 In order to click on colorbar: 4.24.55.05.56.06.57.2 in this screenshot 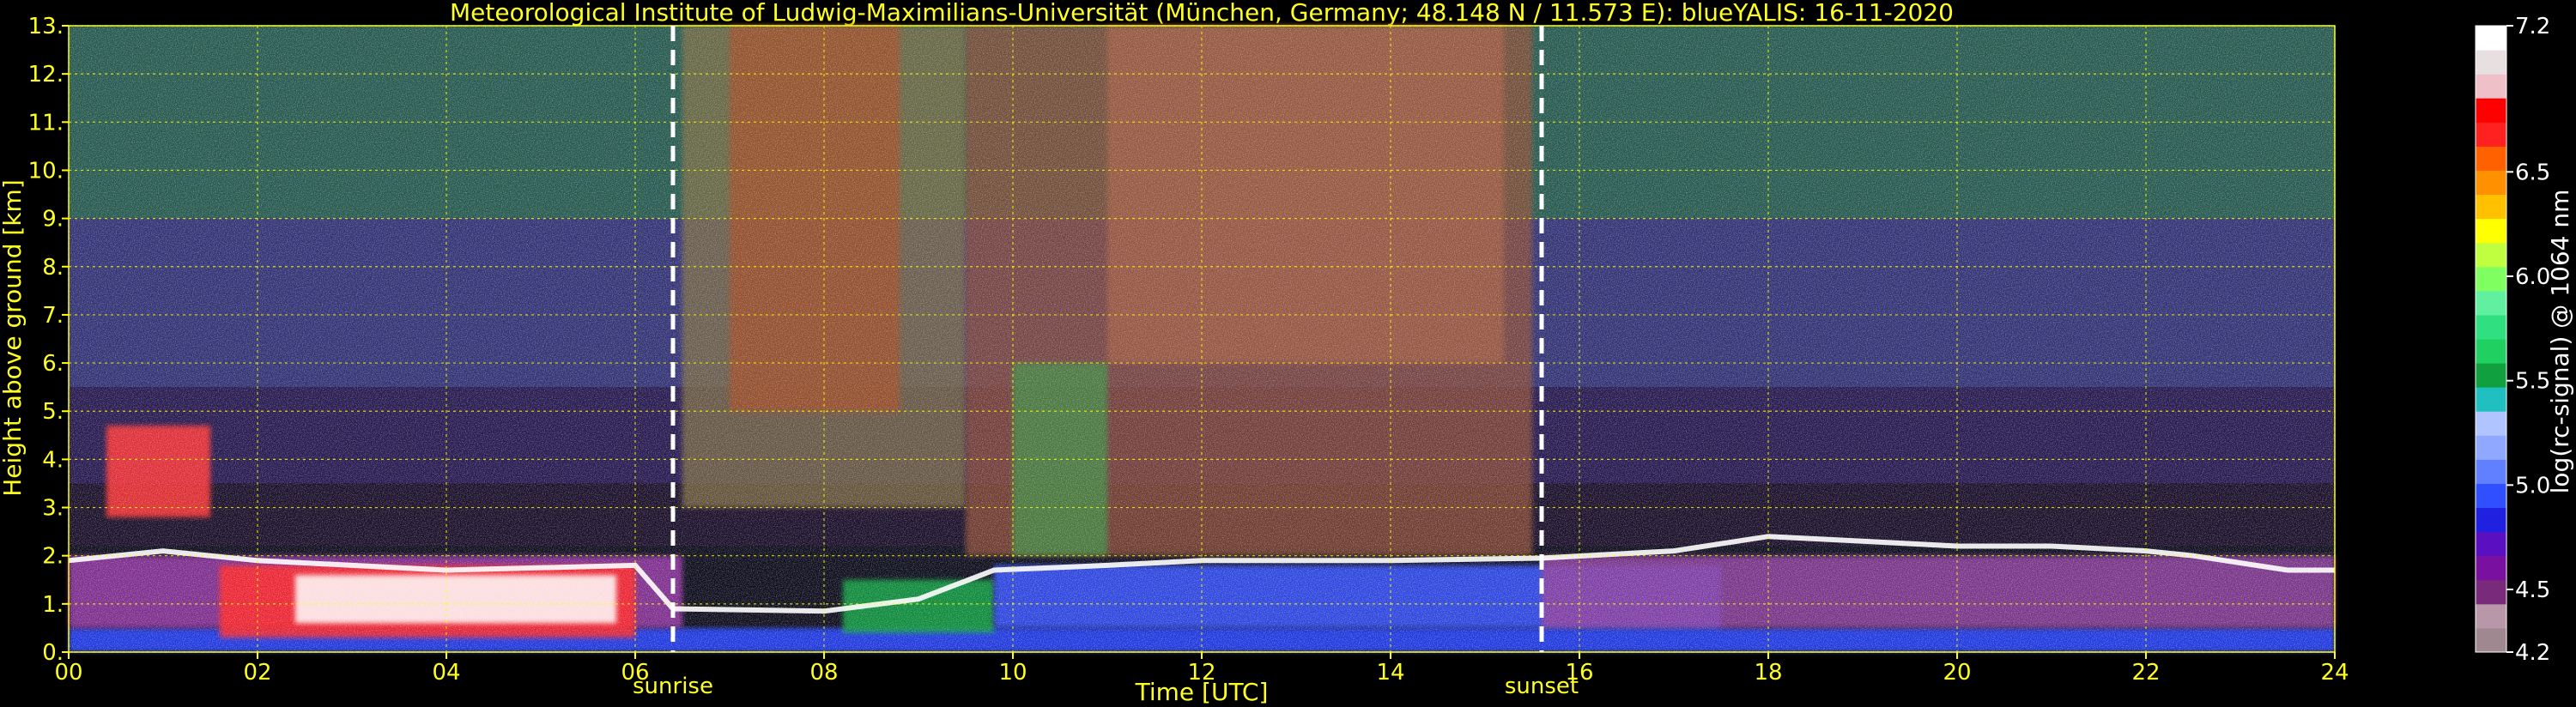, I will do `click(2512, 340)`.